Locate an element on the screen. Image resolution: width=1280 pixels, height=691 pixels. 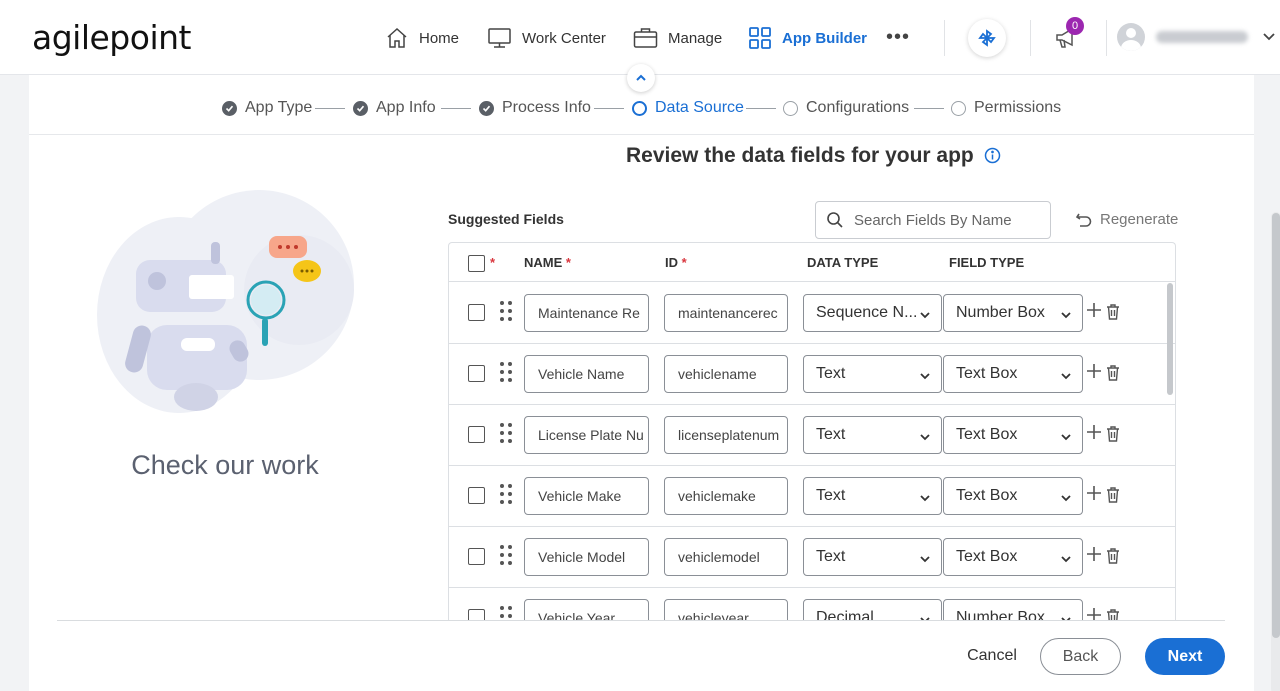
user-avatar is located at coordinates (1131, 37).